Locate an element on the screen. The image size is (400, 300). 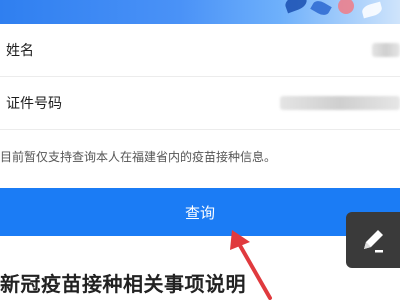
edit-button is located at coordinates (373, 240).